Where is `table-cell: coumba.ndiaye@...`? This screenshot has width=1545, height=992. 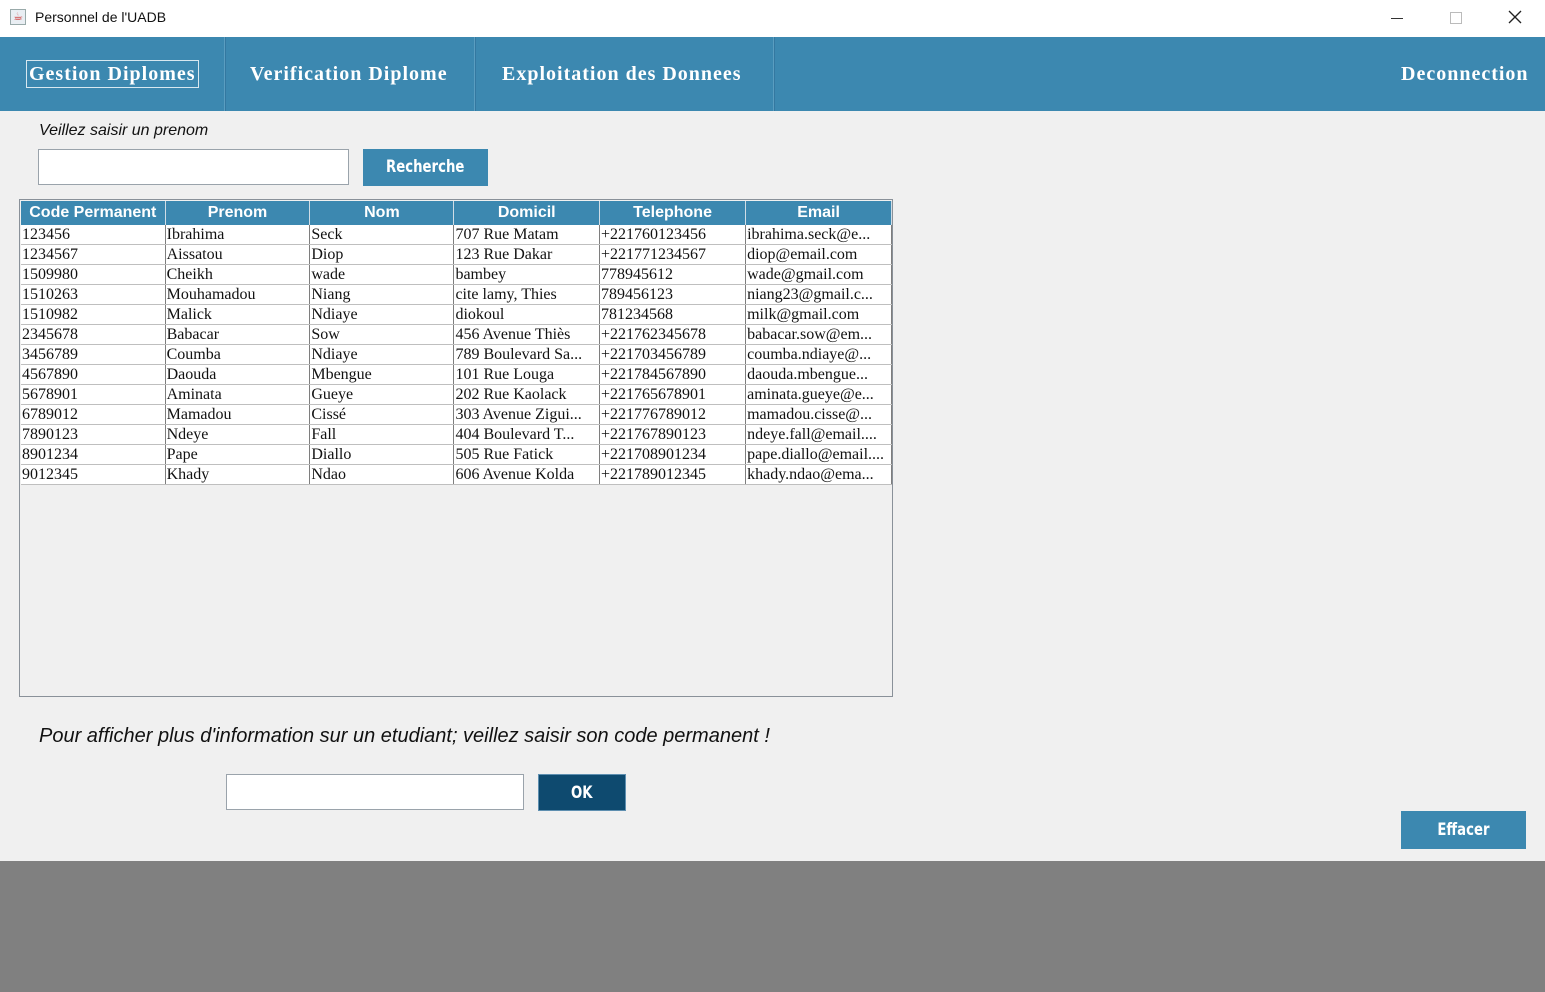
table-cell: coumba.ndiaye@... is located at coordinates (818, 354).